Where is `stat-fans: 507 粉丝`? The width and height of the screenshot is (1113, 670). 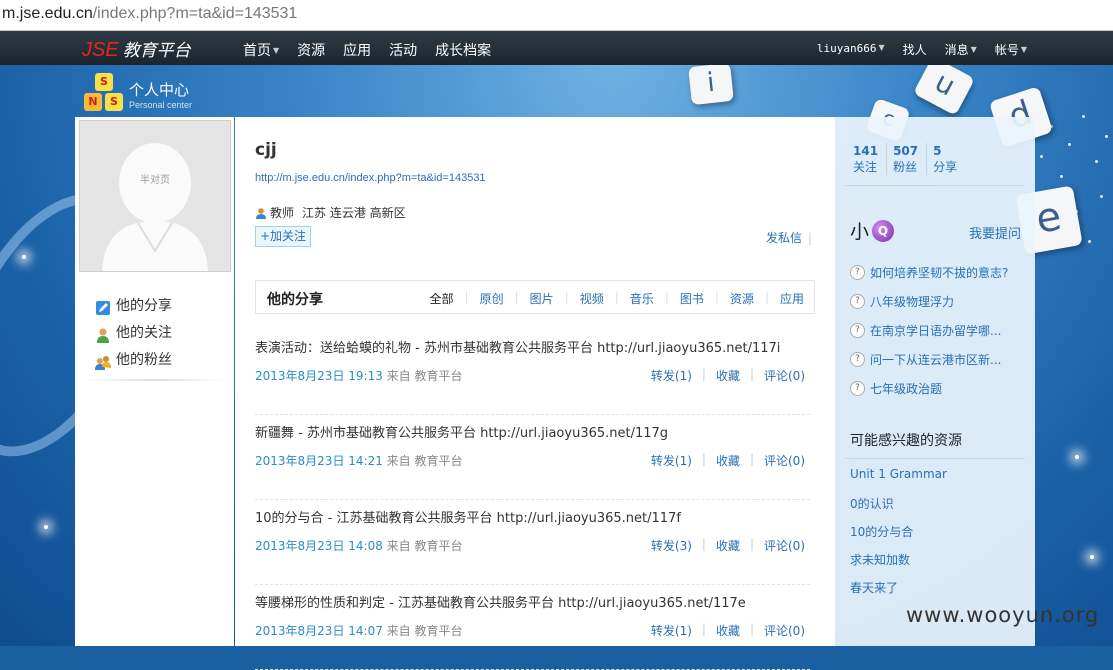 stat-fans: 507 粉丝 is located at coordinates (906, 159).